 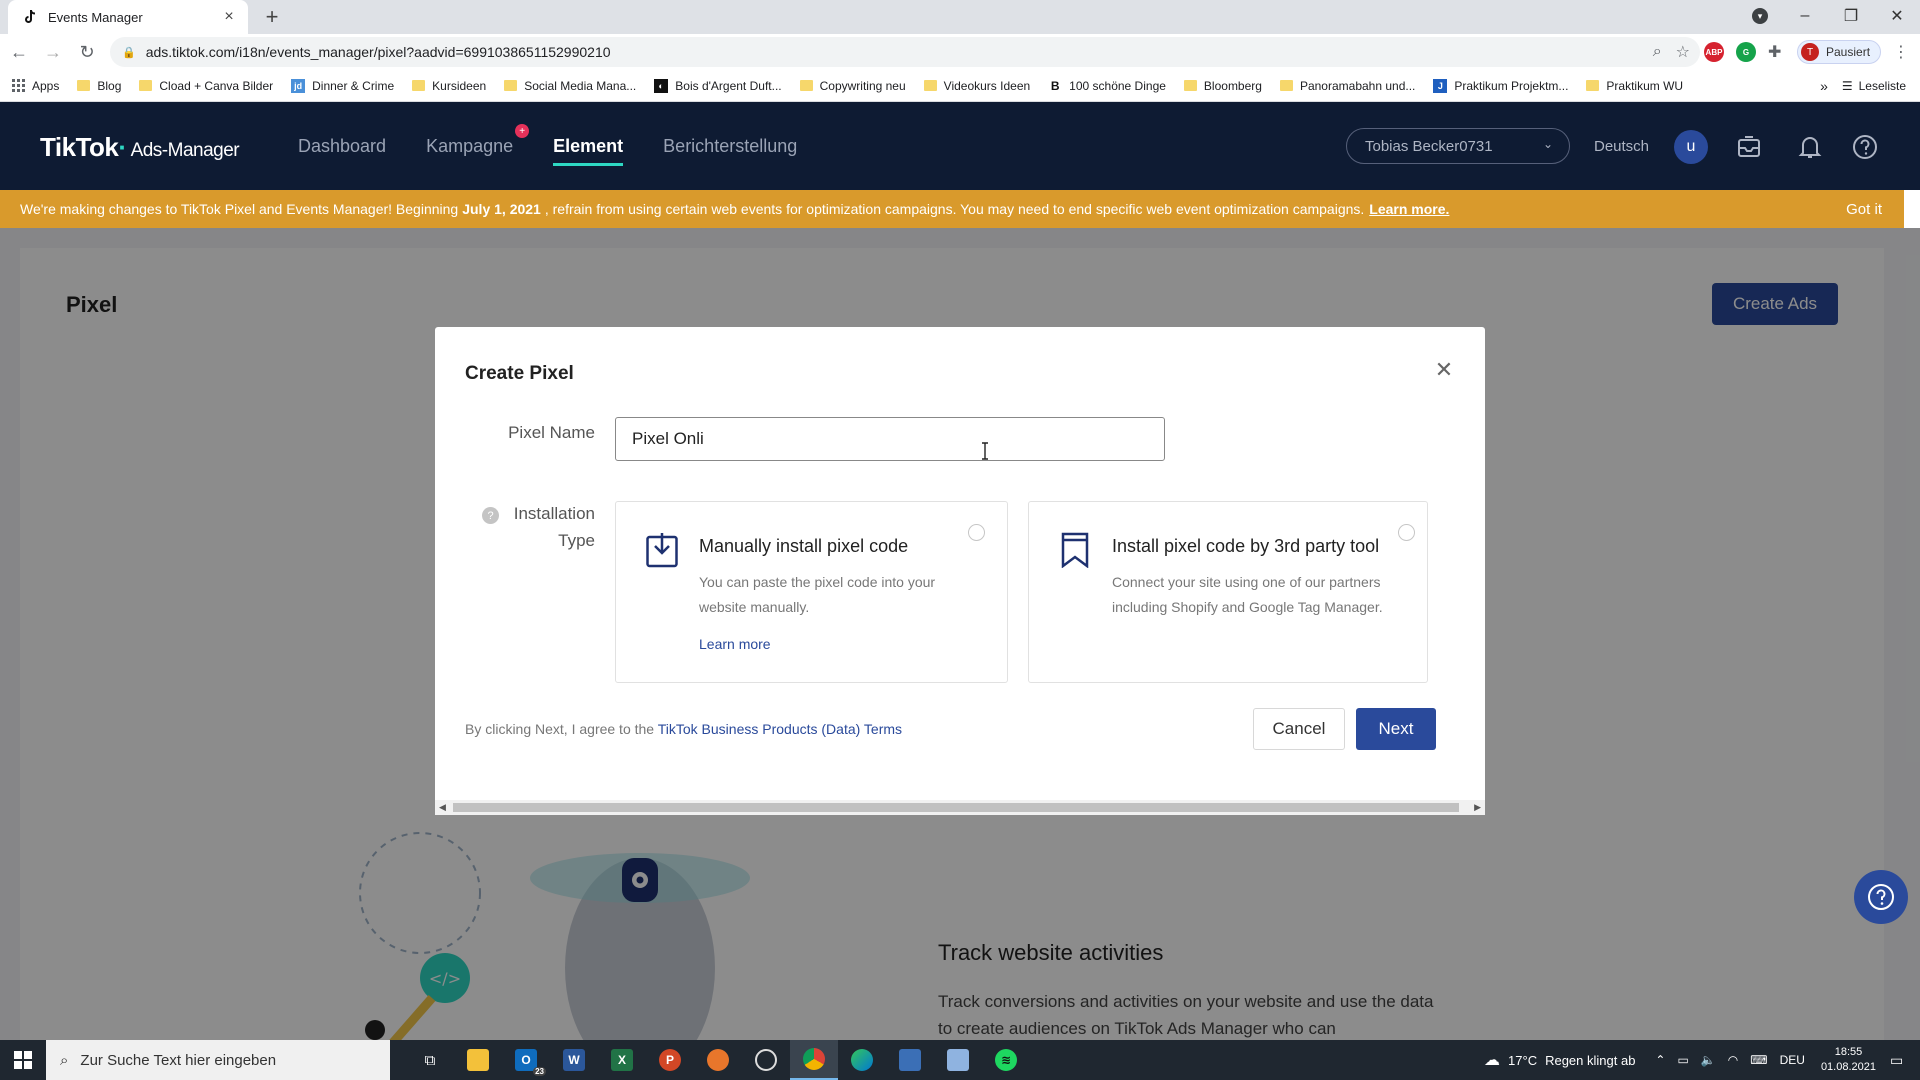 I want to click on speaker-icon: 🔈, so click(x=1708, y=1060).